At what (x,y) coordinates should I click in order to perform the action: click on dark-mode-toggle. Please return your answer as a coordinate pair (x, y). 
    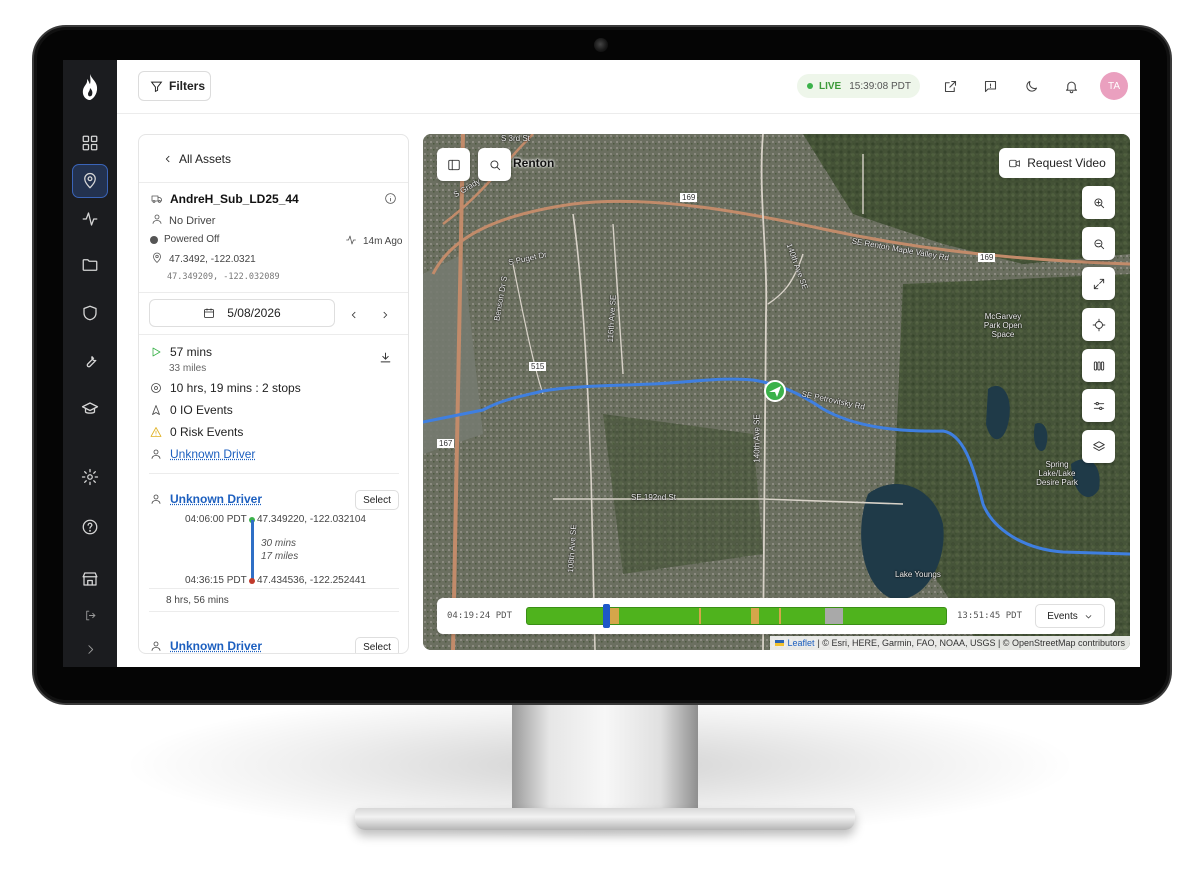
    Looking at the image, I should click on (1031, 86).